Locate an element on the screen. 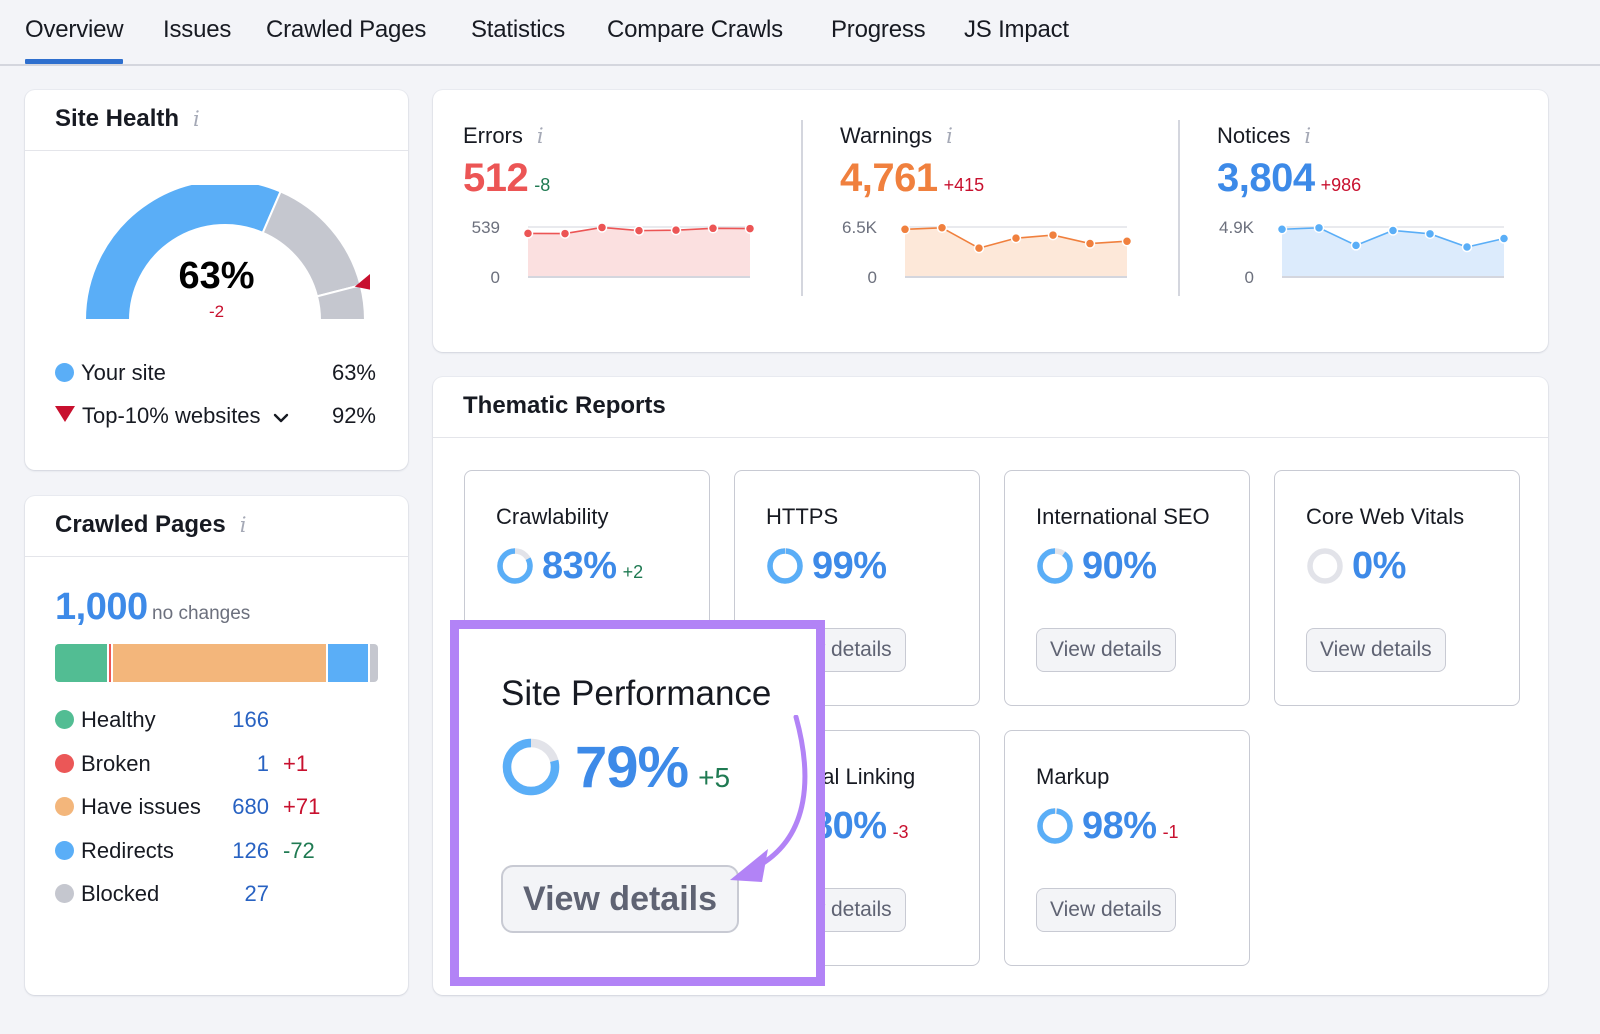 The height and width of the screenshot is (1034, 1600). bar-segment-broken is located at coordinates (110, 663).